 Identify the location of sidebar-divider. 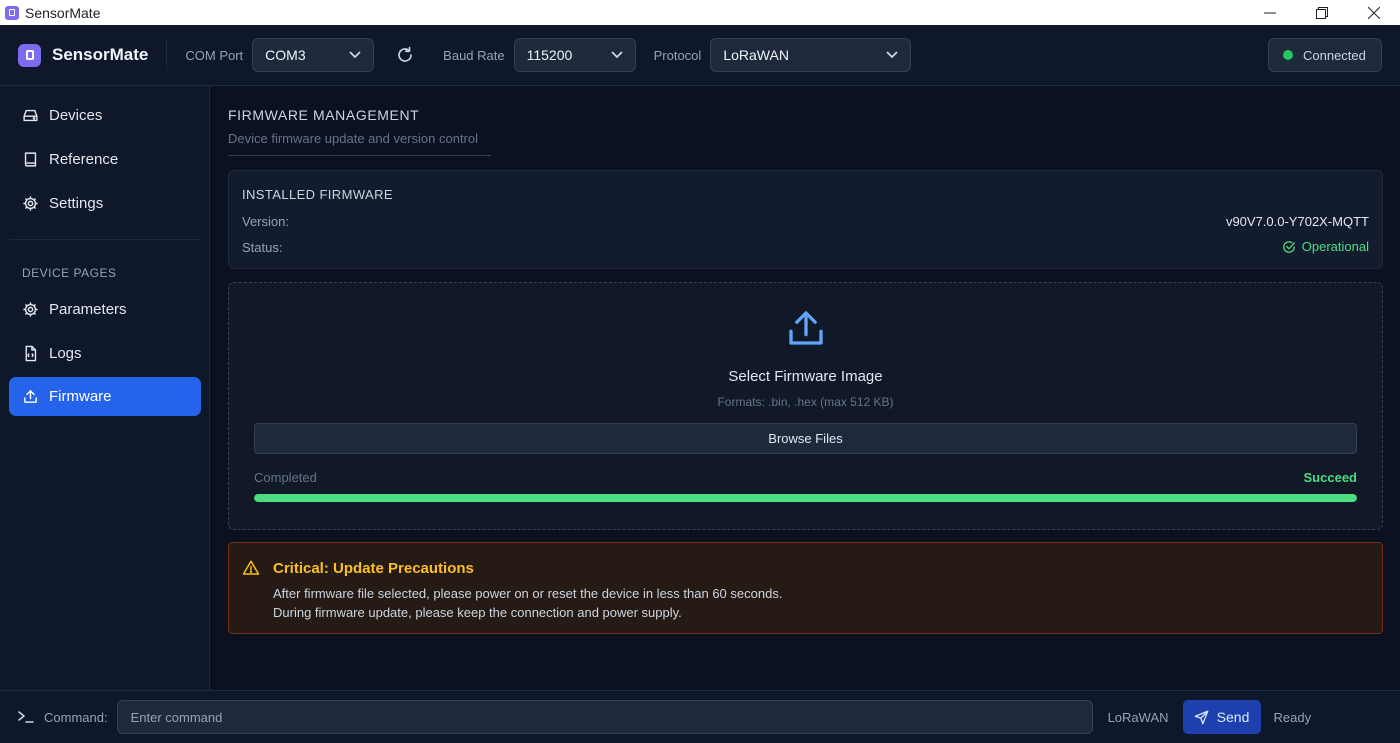
(105, 239).